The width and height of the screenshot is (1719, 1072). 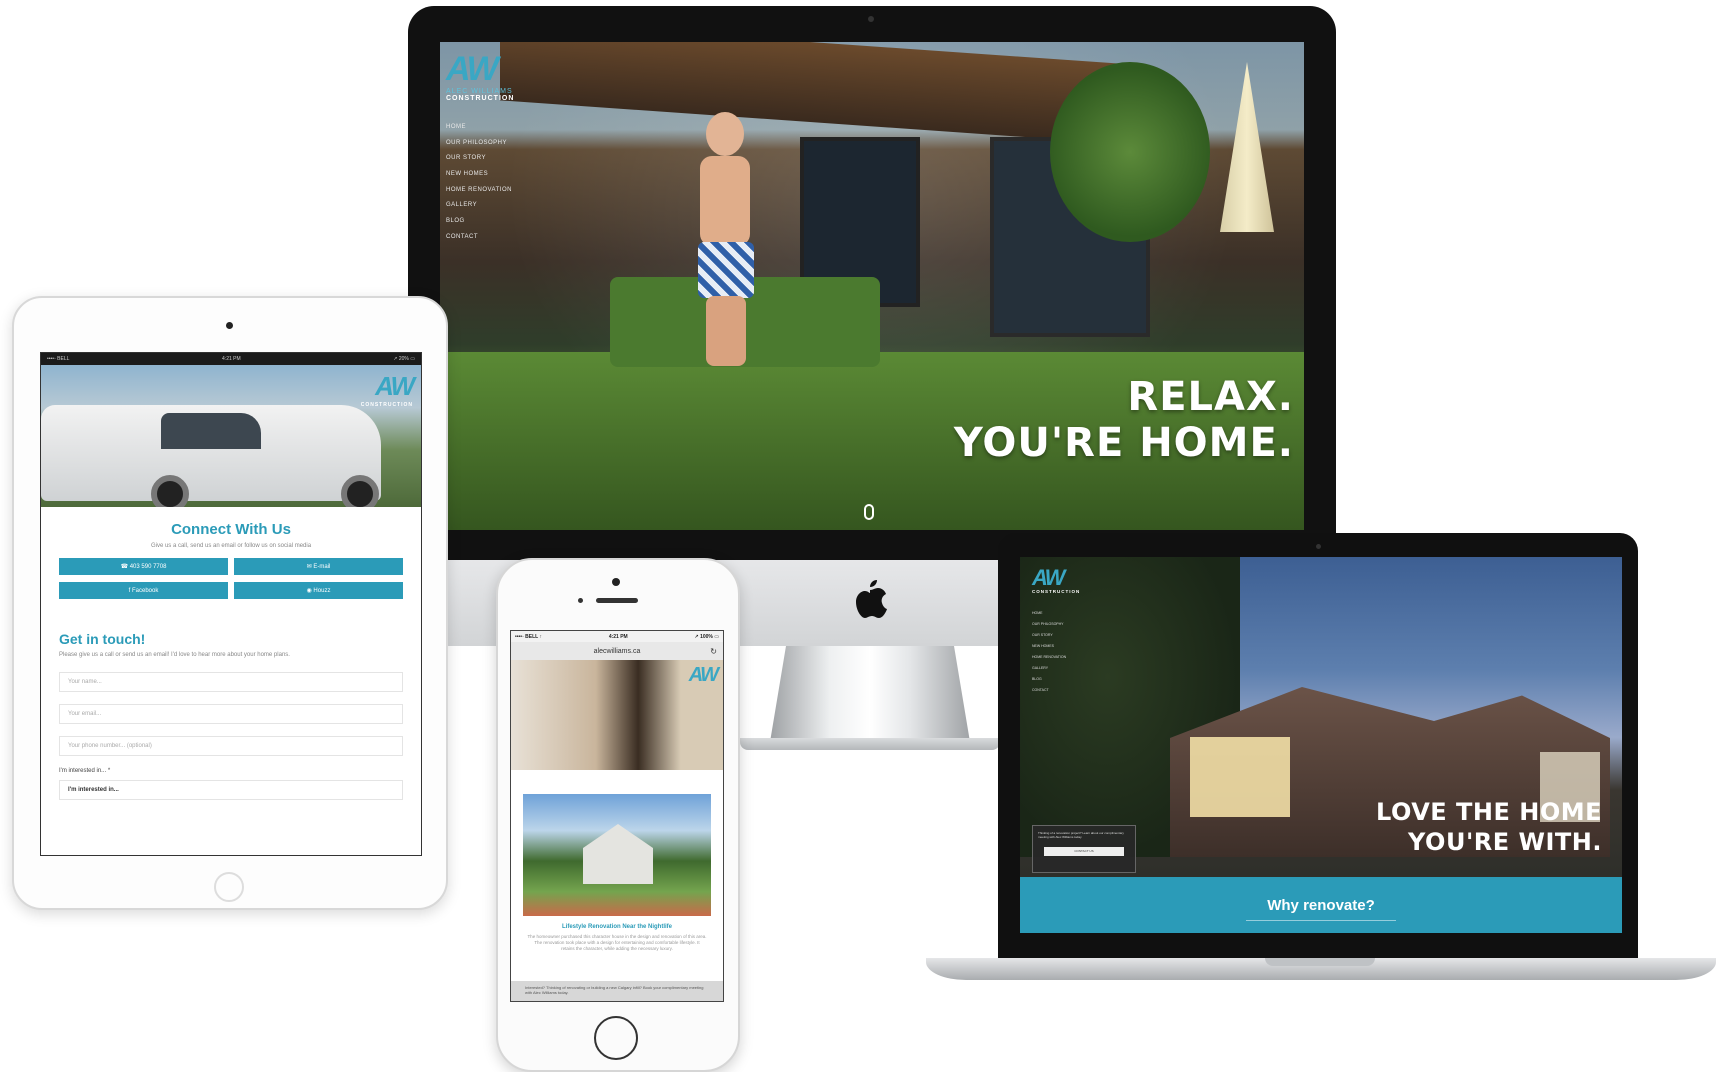 What do you see at coordinates (1210, 397) in the screenshot?
I see `hero-headline-line1: RELAX.` at bounding box center [1210, 397].